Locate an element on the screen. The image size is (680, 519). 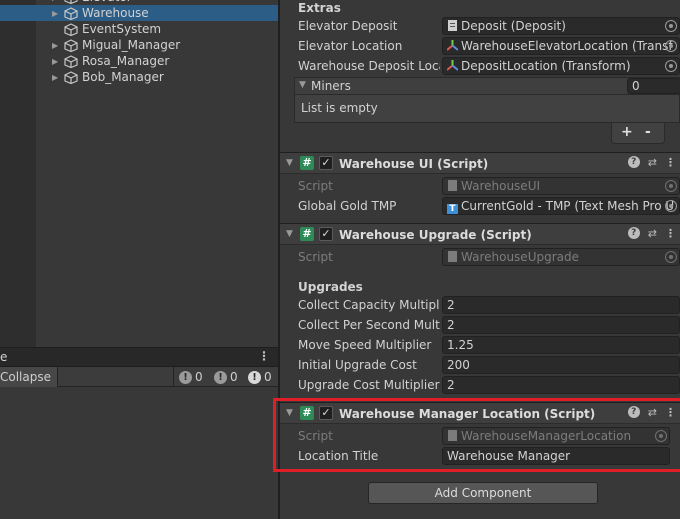
hierarchy-item: ▶ Rosa_Manager is located at coordinates (139, 61).